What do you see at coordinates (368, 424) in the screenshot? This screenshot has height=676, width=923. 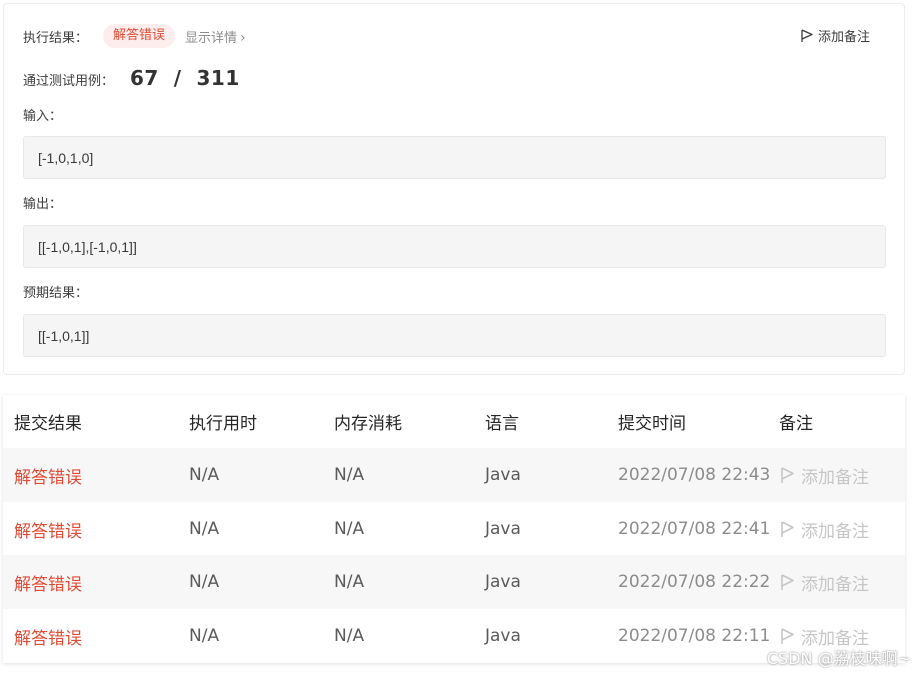 I see `header-memory: 内存消耗` at bounding box center [368, 424].